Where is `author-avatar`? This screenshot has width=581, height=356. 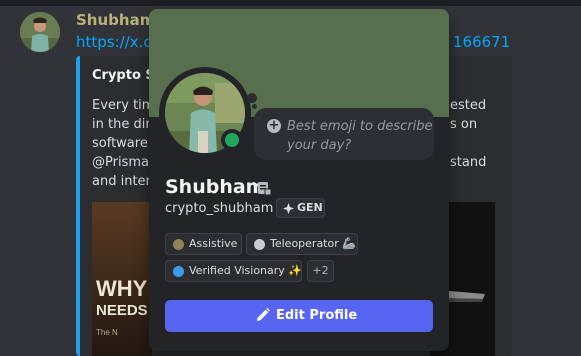
author-avatar is located at coordinates (40, 32).